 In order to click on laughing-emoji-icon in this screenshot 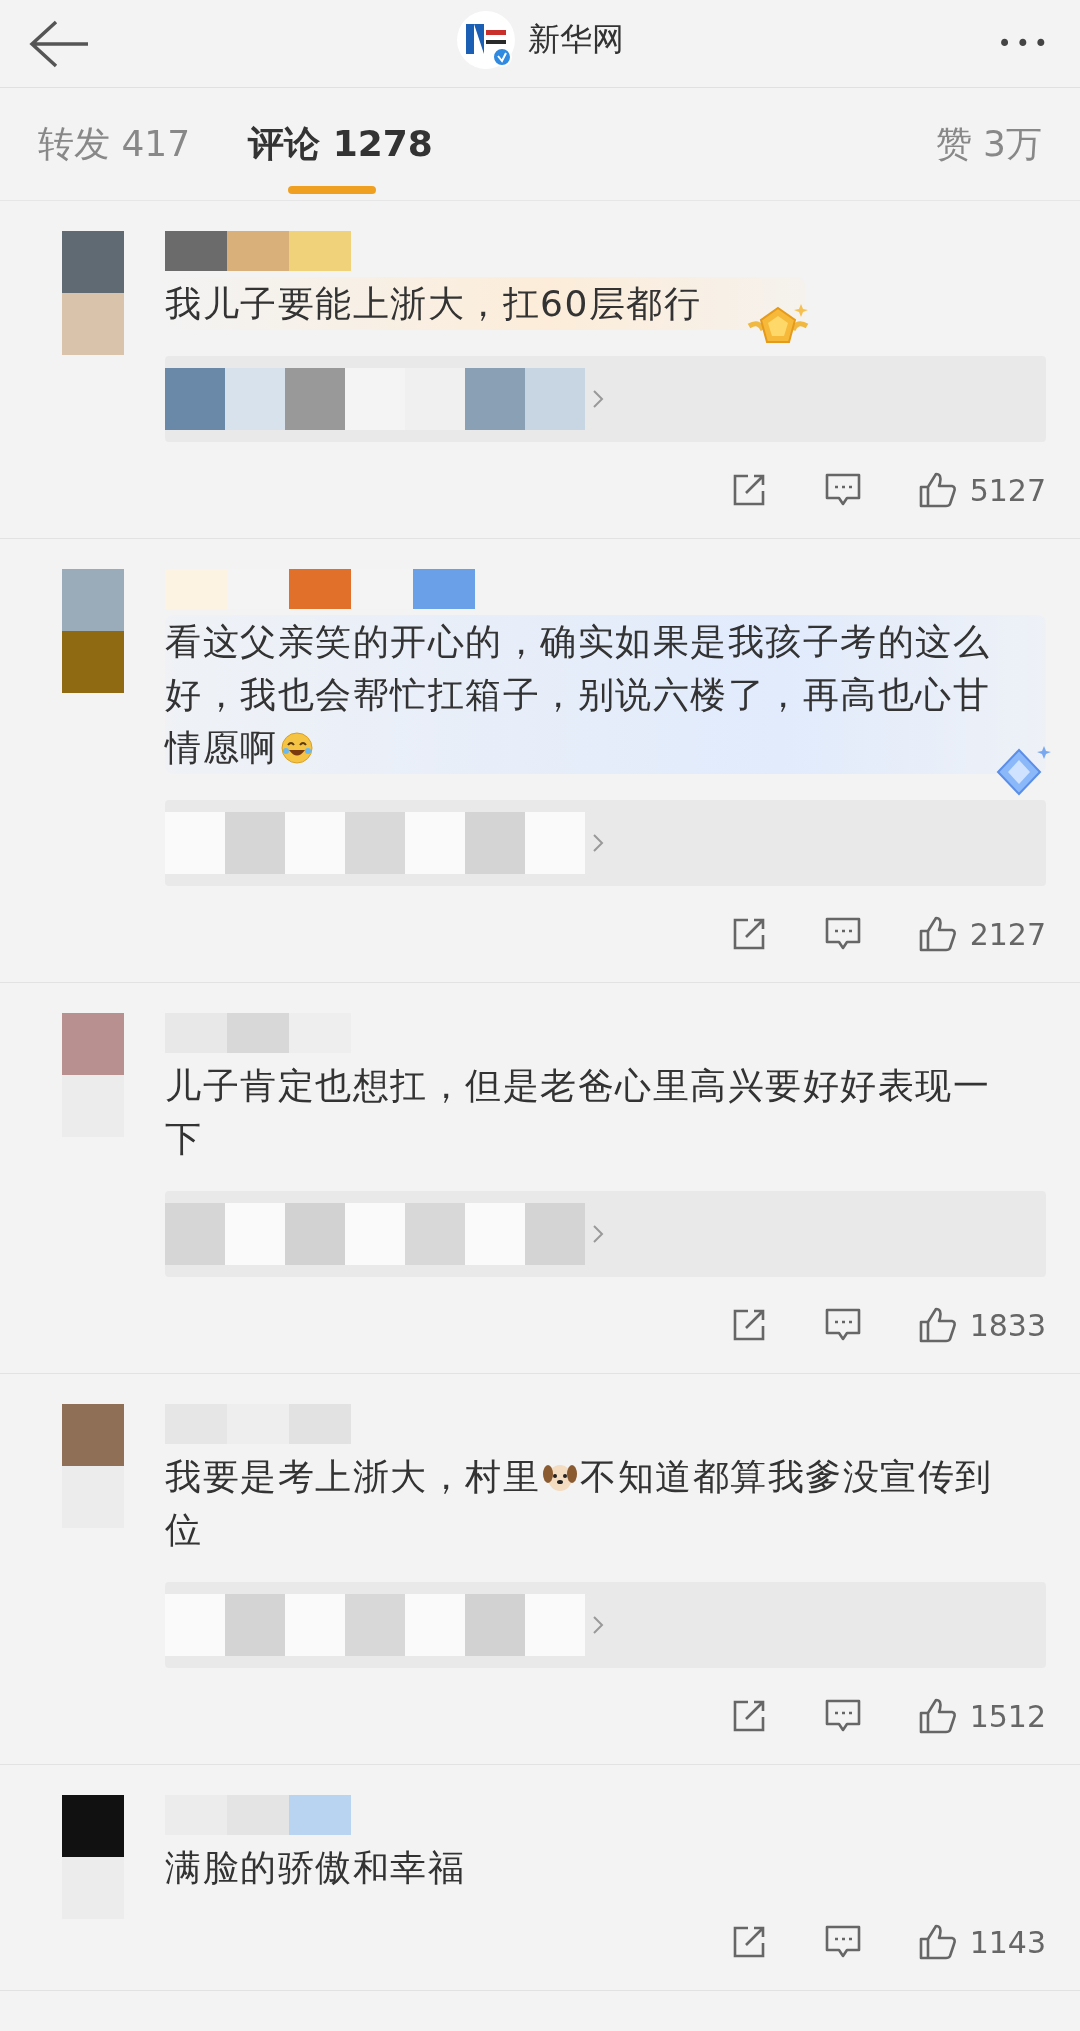, I will do `click(296, 748)`.